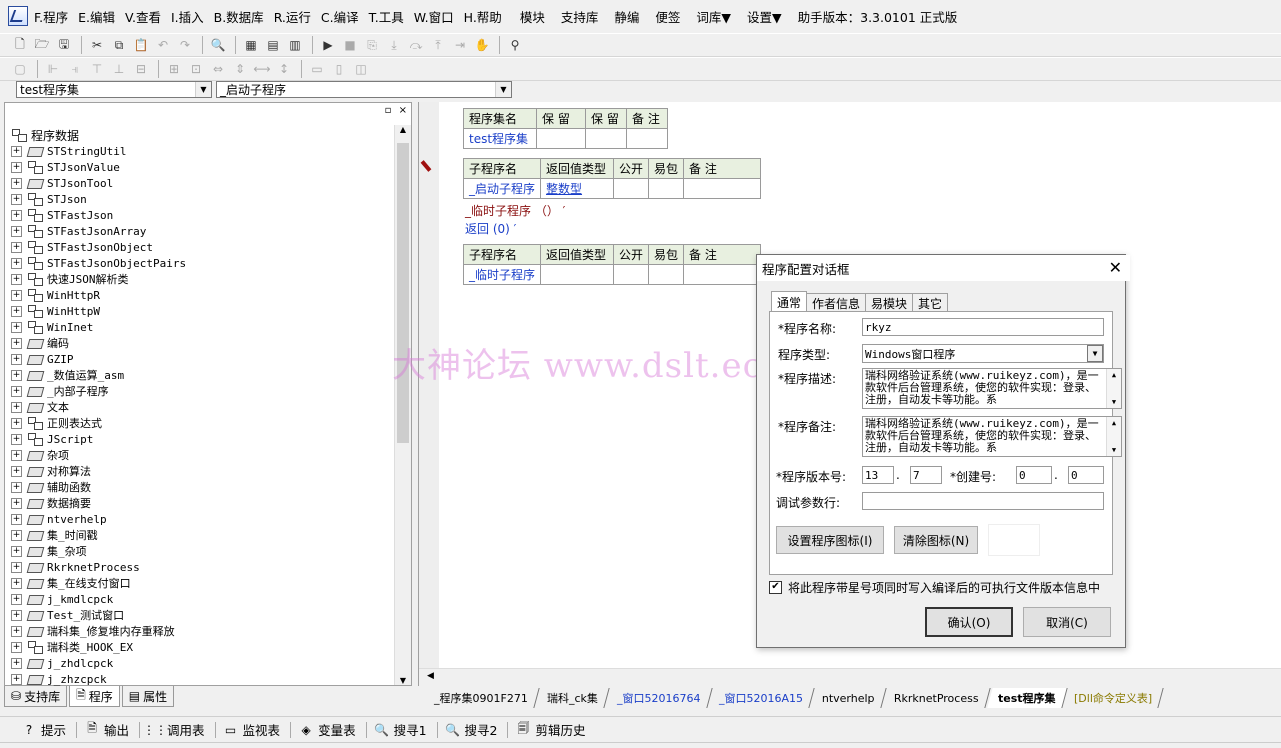 This screenshot has width=1281, height=748. I want to click on align-hcenter-icon: ⊟, so click(141, 69).